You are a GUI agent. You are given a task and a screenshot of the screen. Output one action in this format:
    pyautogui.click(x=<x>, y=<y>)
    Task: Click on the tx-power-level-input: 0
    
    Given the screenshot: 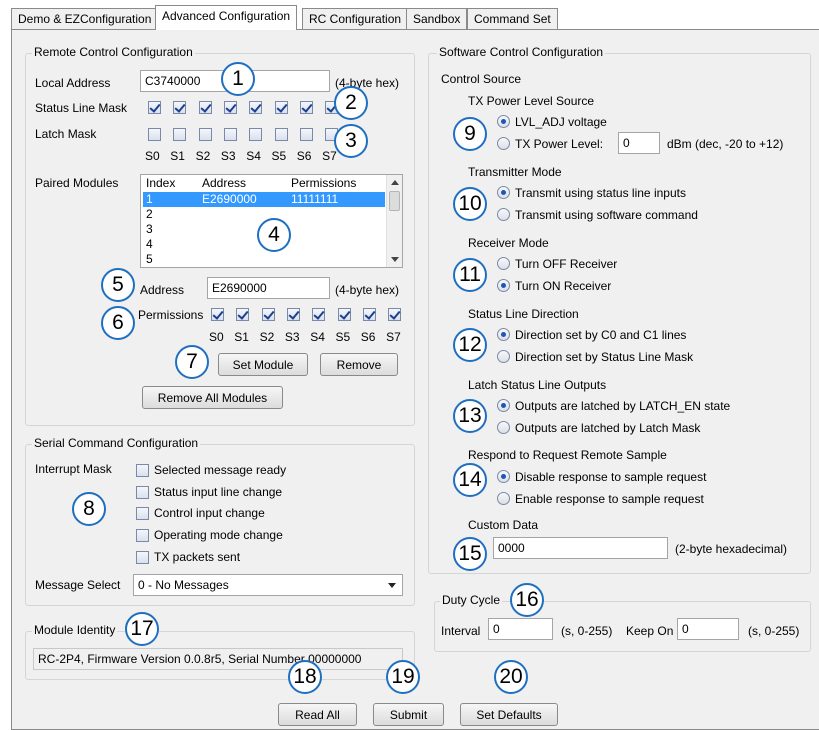 What is the action you would take?
    pyautogui.click(x=639, y=143)
    